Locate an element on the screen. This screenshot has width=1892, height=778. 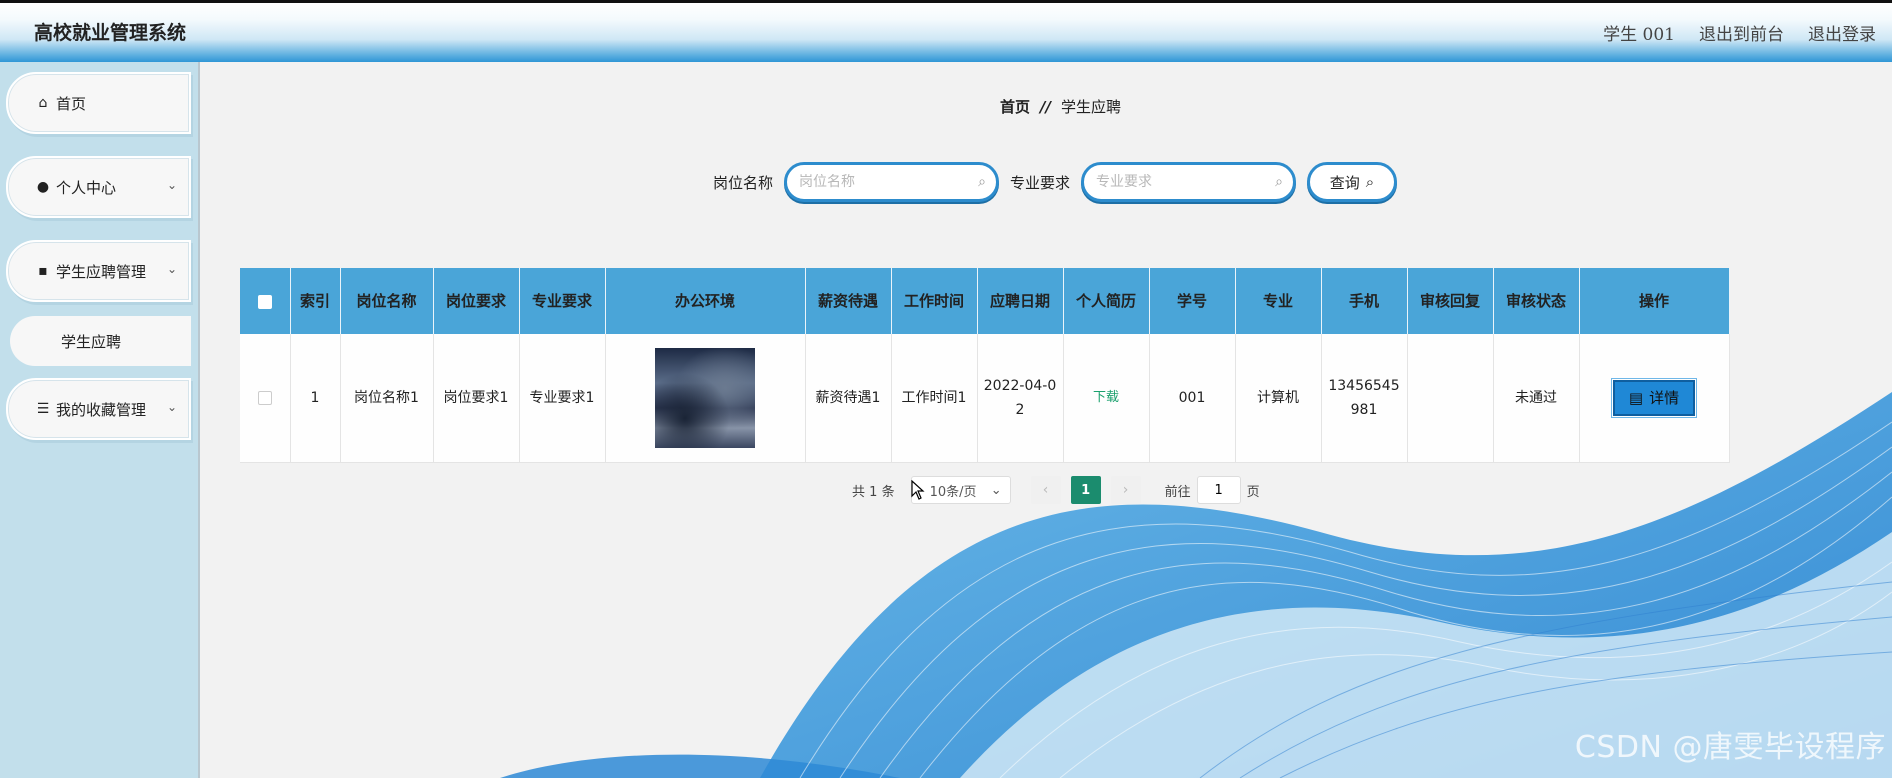
app-title: 高校就业管理系统 is located at coordinates (110, 33).